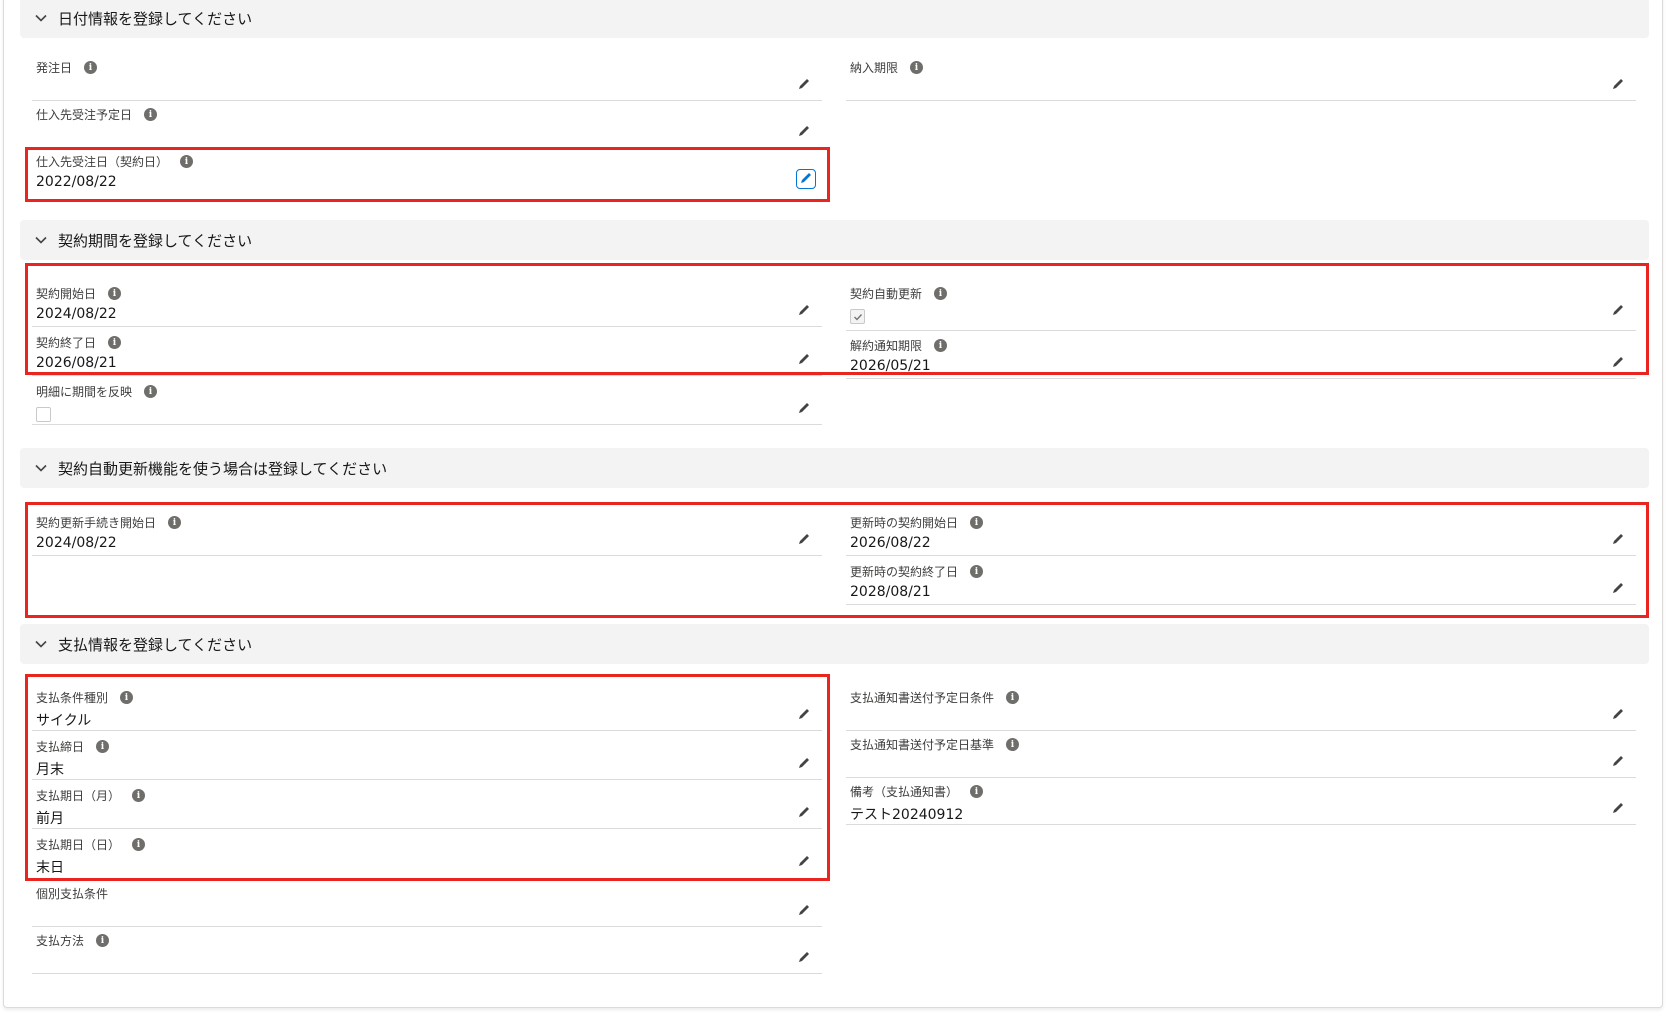  Describe the element at coordinates (66, 343) in the screenshot. I see `field-label: 契約終了日` at that location.